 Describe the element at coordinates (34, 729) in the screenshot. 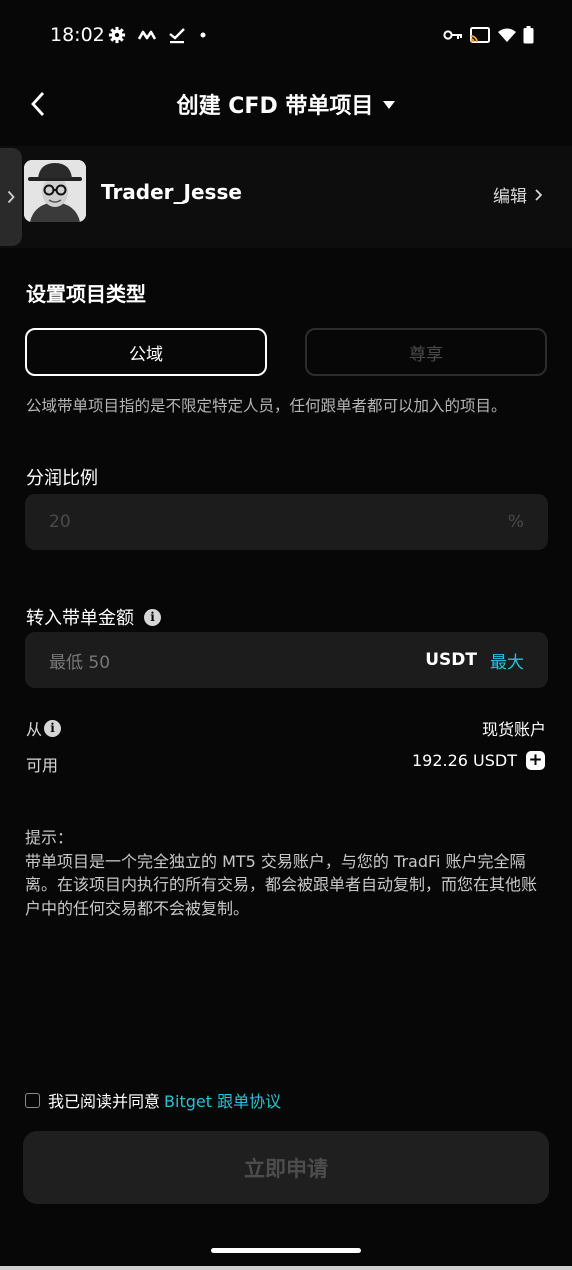

I see `from-label: 从` at that location.